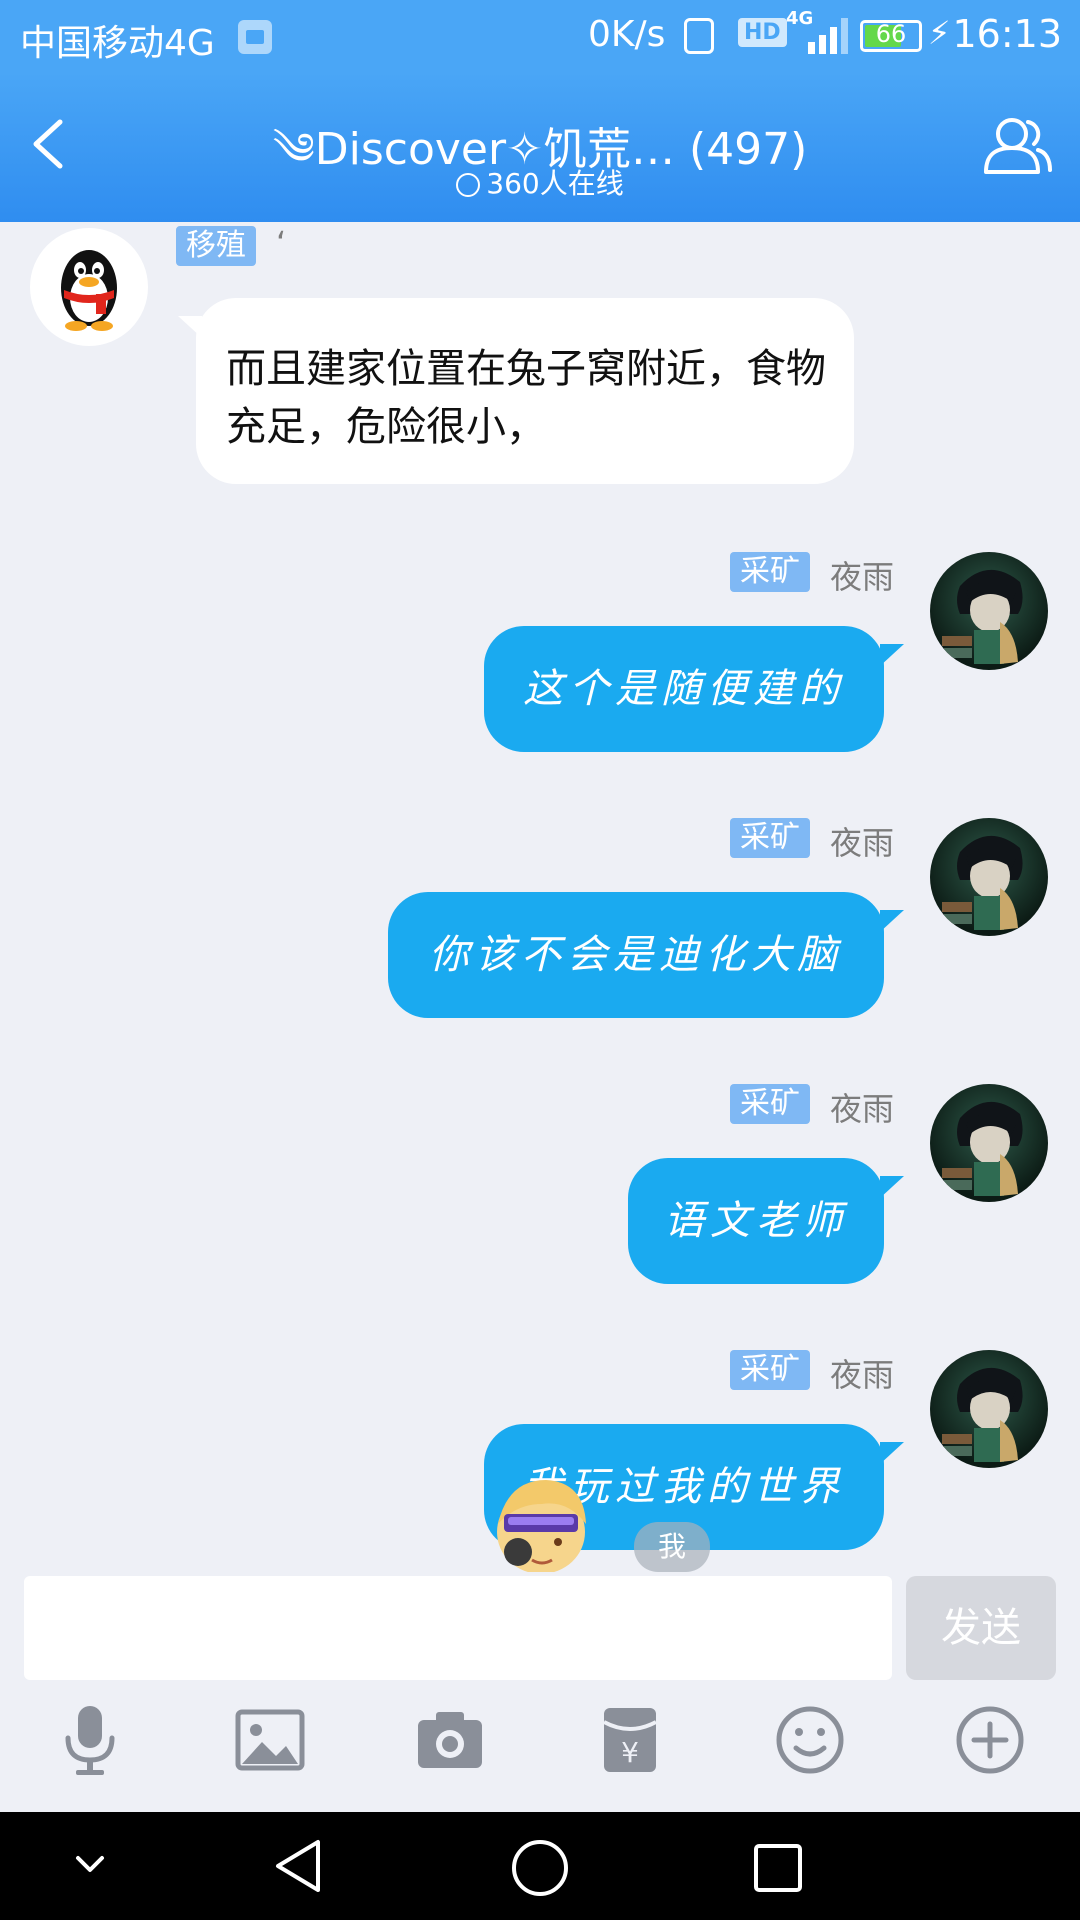 This screenshot has height=1920, width=1080. I want to click on carrier-name: 中国移动4G, so click(117, 43).